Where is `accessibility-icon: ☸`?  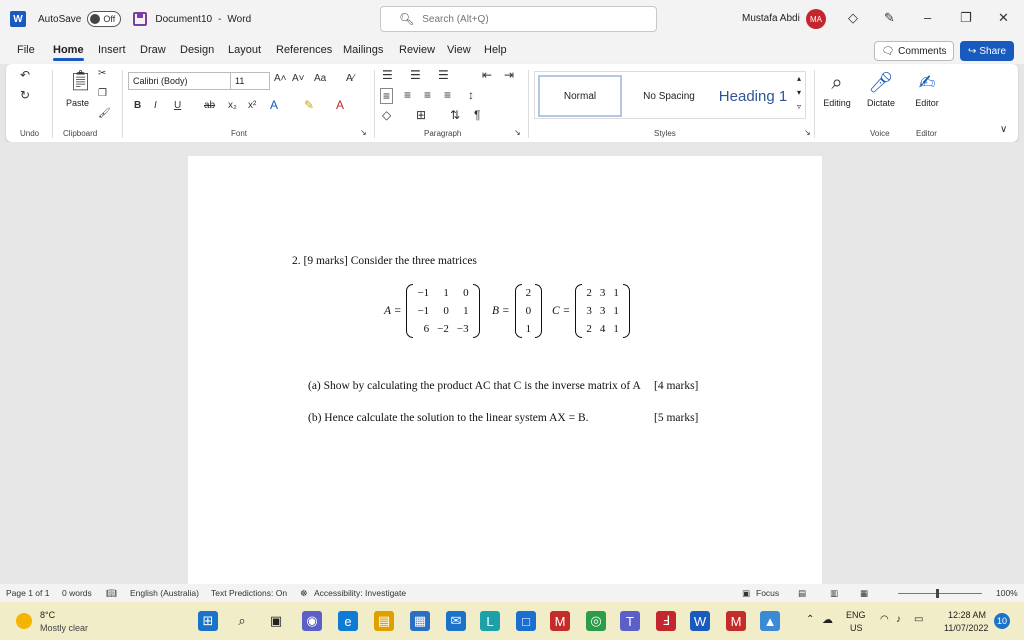
accessibility-icon: ☸ is located at coordinates (304, 593).